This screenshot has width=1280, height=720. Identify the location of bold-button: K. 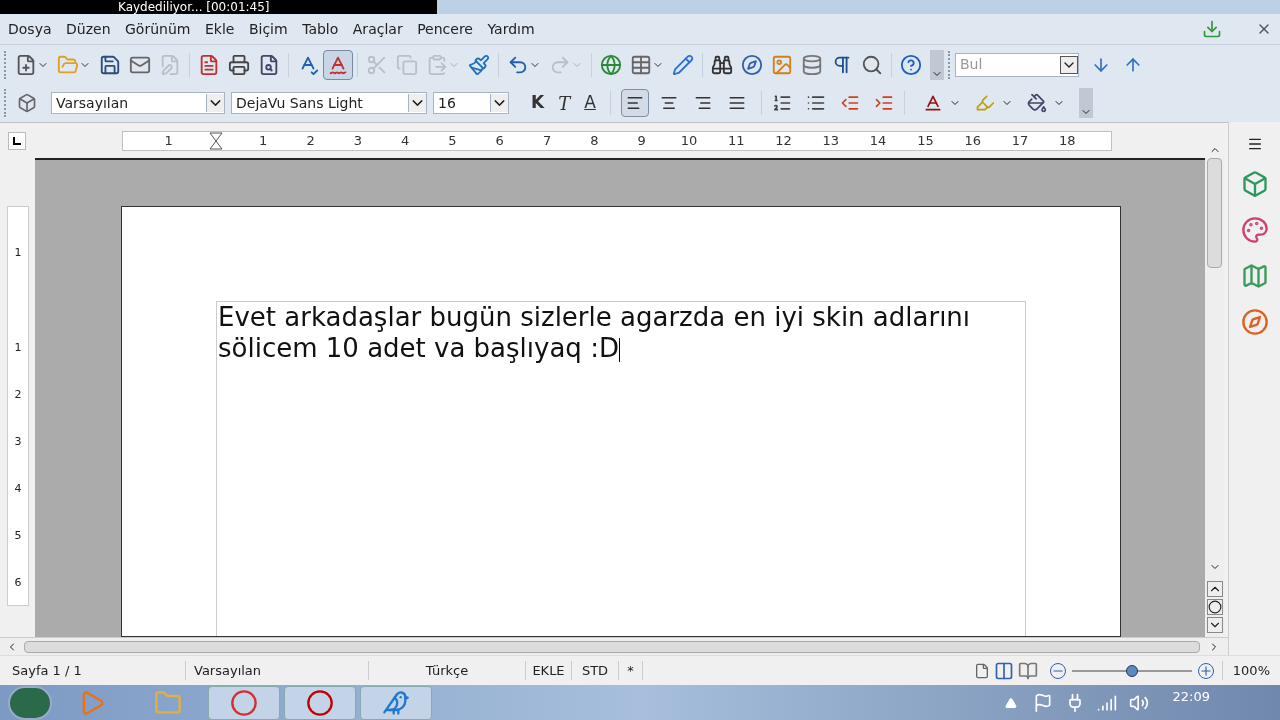
(538, 103).